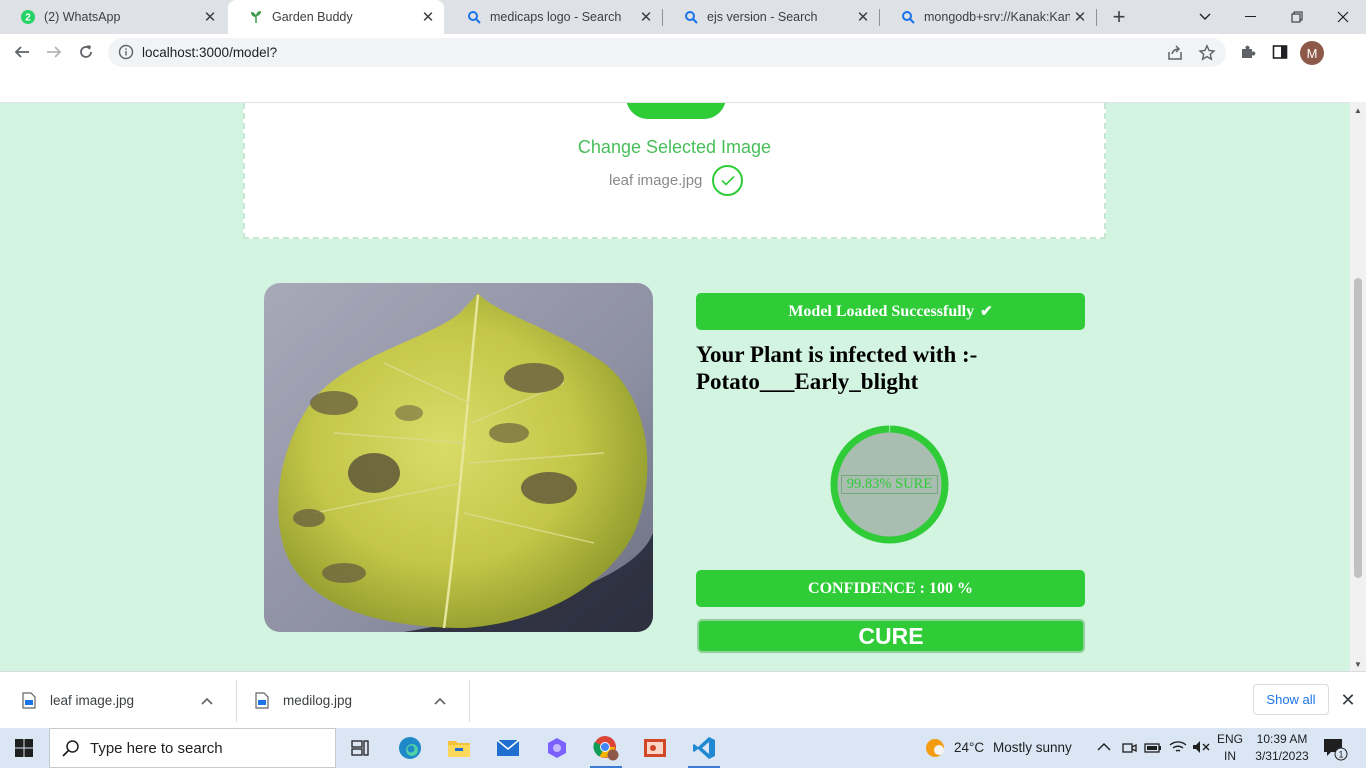  I want to click on close-icon, so click(1343, 17).